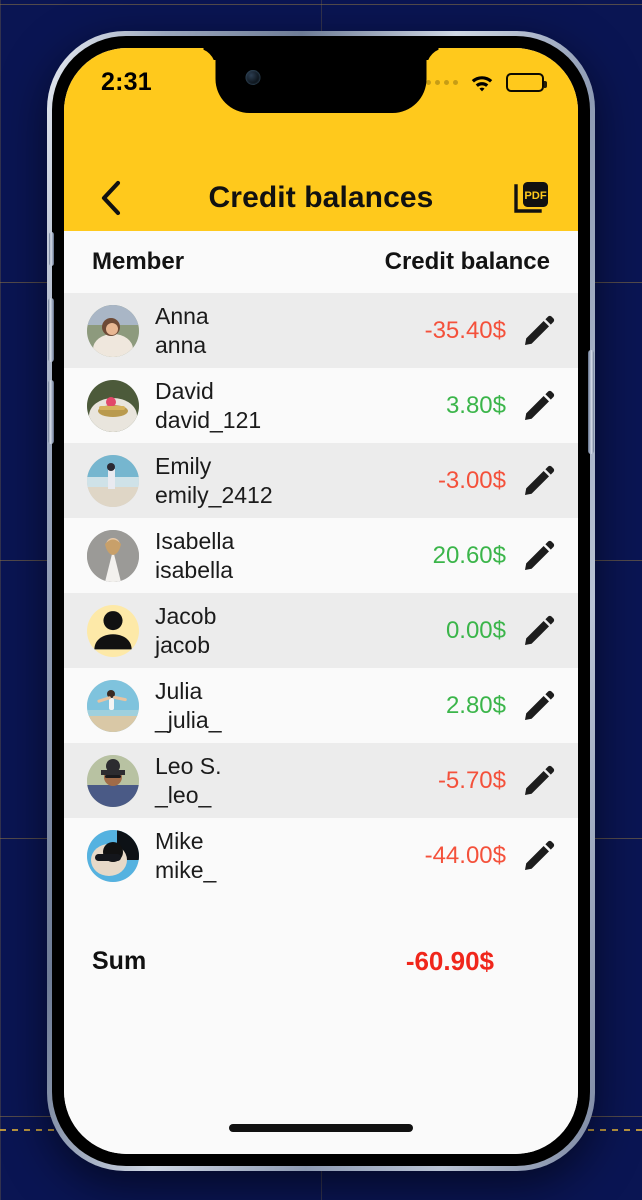 Image resolution: width=642 pixels, height=1200 pixels. What do you see at coordinates (138, 261) in the screenshot?
I see `column-header-member: Member` at bounding box center [138, 261].